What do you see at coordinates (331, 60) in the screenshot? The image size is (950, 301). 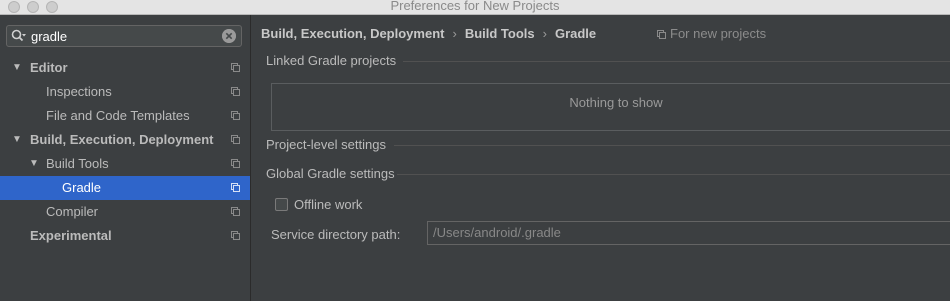 I see `linked-projects-title: Linked Gradle projects` at bounding box center [331, 60].